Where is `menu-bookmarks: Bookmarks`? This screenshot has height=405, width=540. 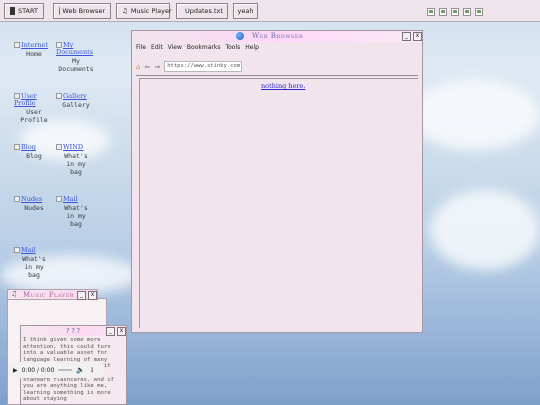
menu-bookmarks: Bookmarks is located at coordinates (204, 47).